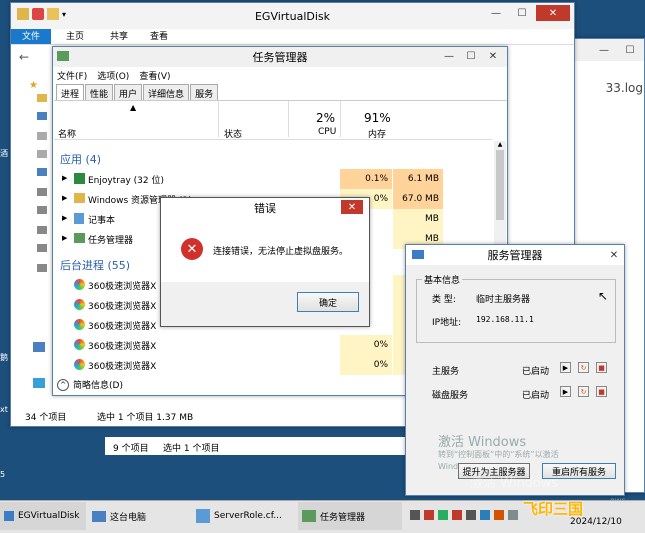  I want to click on table-row: ▶ Enjoytray (32 位) 0.1% 6.1 MB, so click(274, 179).